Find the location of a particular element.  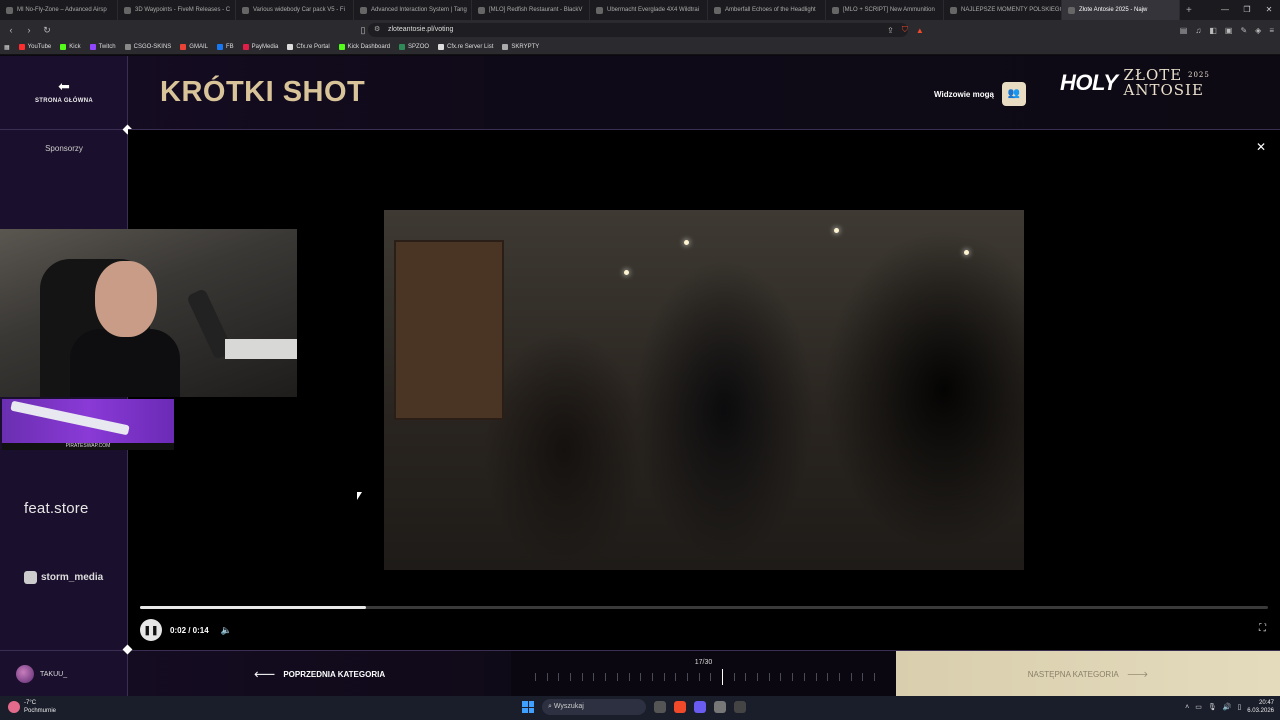

browser-tab: NAJLEPSZE MOMENTY POLSKIEGO is located at coordinates (1003, 10).